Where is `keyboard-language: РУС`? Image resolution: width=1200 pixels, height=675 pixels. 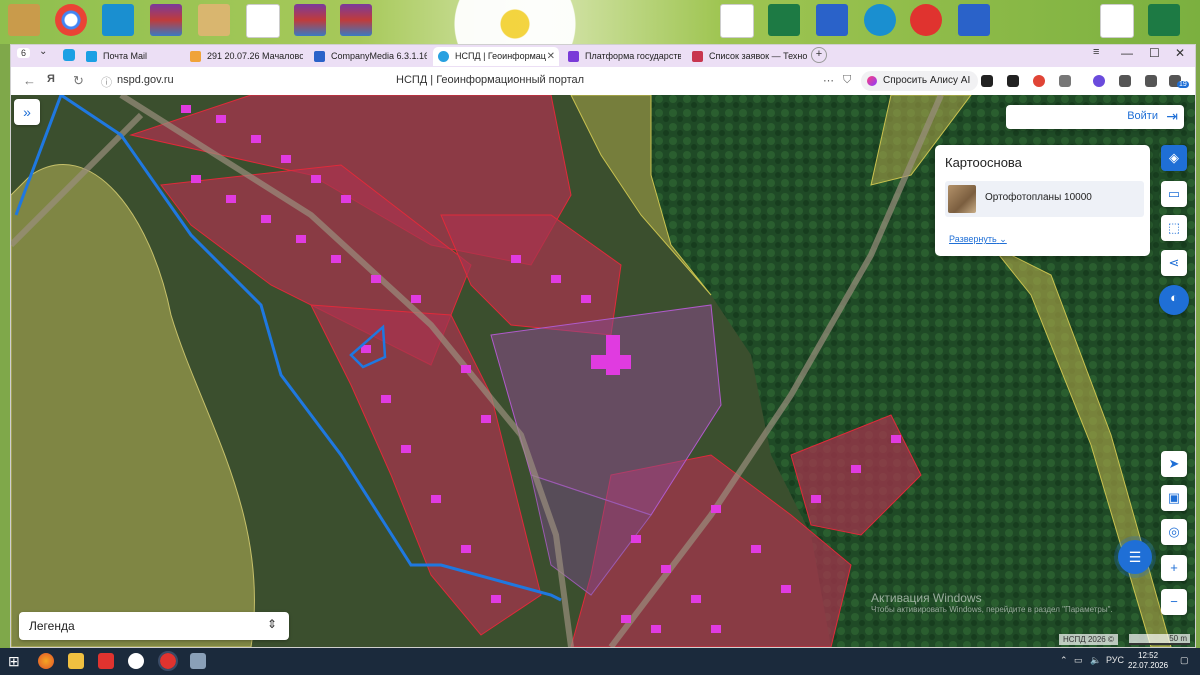 keyboard-language: РУС is located at coordinates (1115, 660).